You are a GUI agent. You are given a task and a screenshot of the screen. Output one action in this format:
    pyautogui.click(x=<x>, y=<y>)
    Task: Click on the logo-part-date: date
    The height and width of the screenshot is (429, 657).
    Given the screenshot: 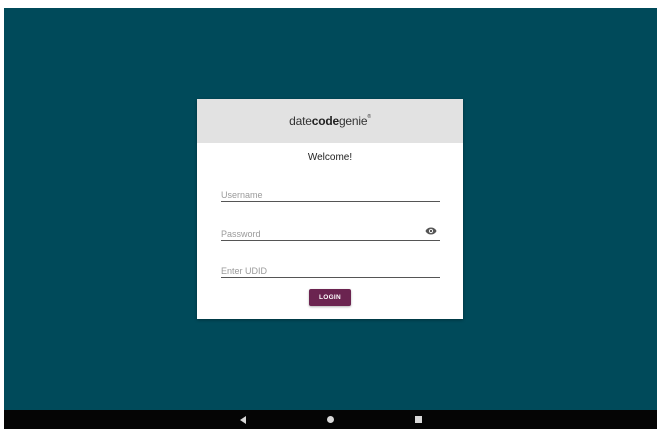 What is the action you would take?
    pyautogui.click(x=300, y=121)
    